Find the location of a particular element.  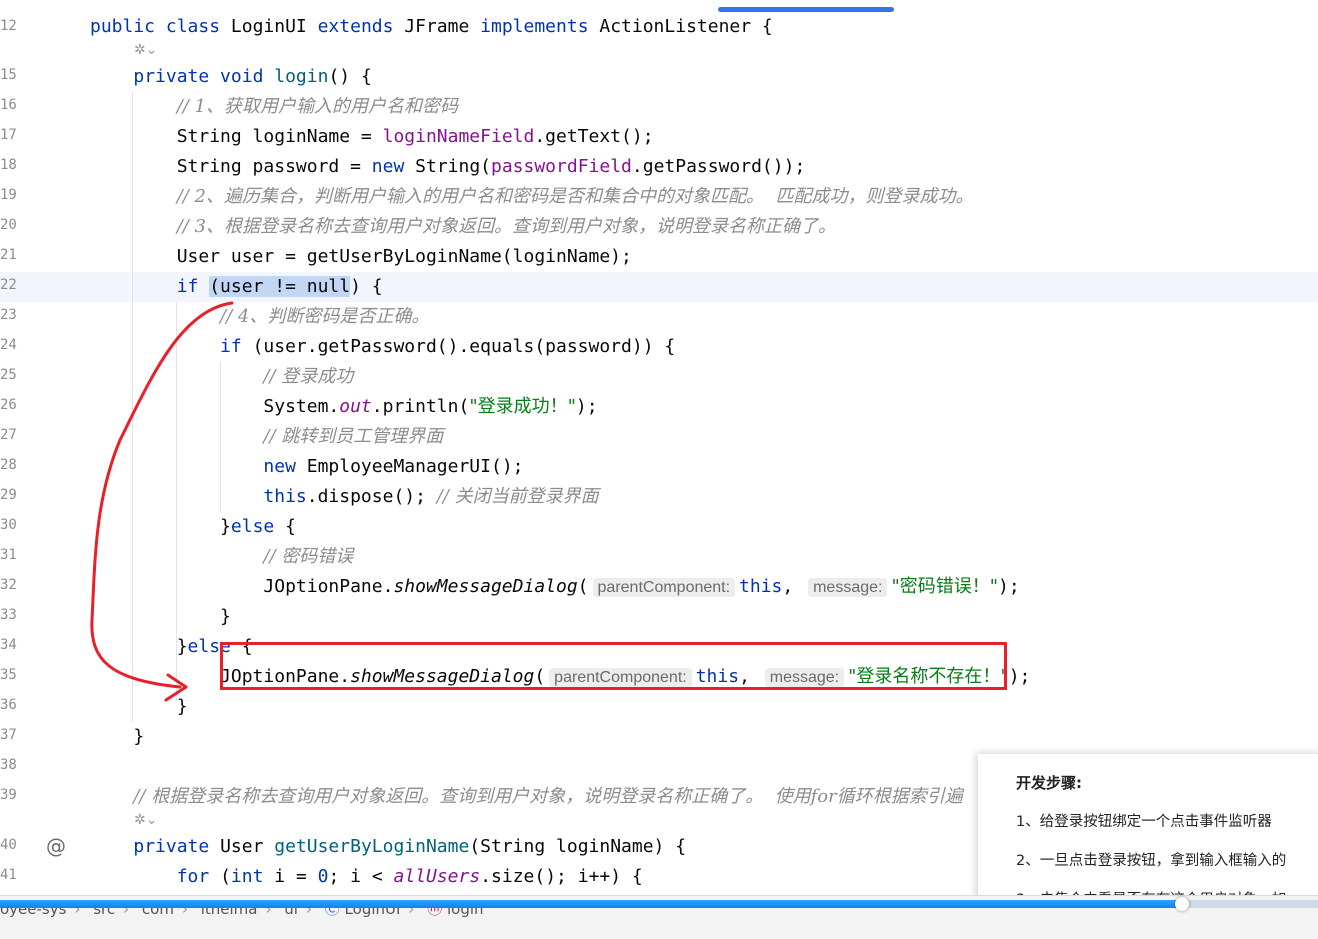

video-progress-bar is located at coordinates (659, 904).